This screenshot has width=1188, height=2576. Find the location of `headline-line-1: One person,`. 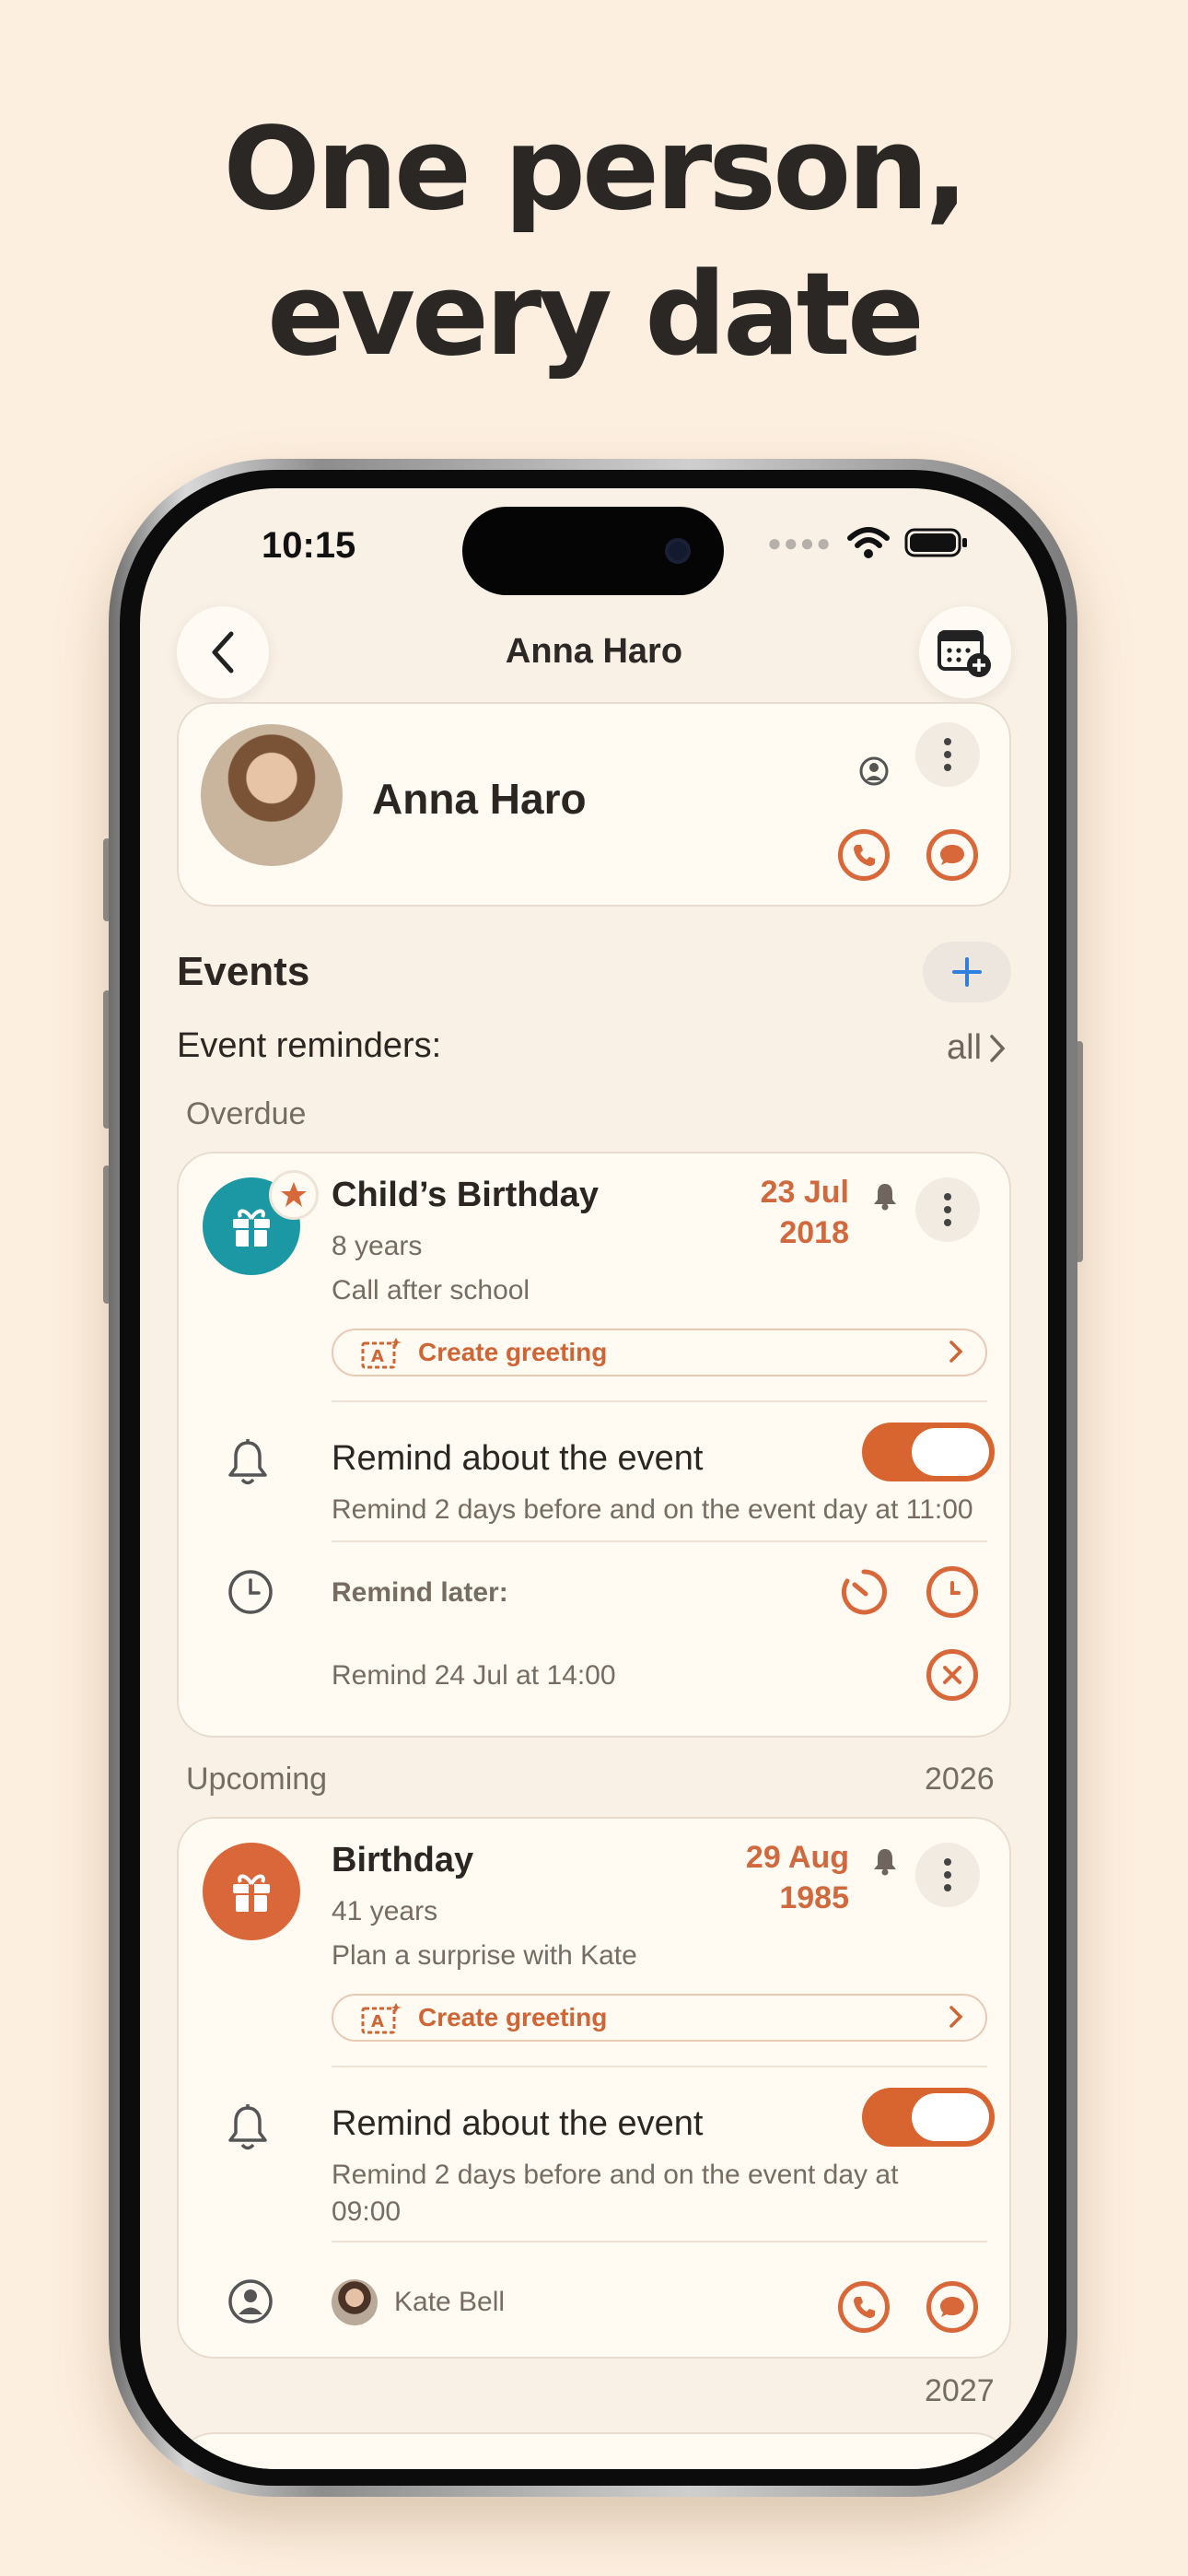

headline-line-1: One person, is located at coordinates (595, 169).